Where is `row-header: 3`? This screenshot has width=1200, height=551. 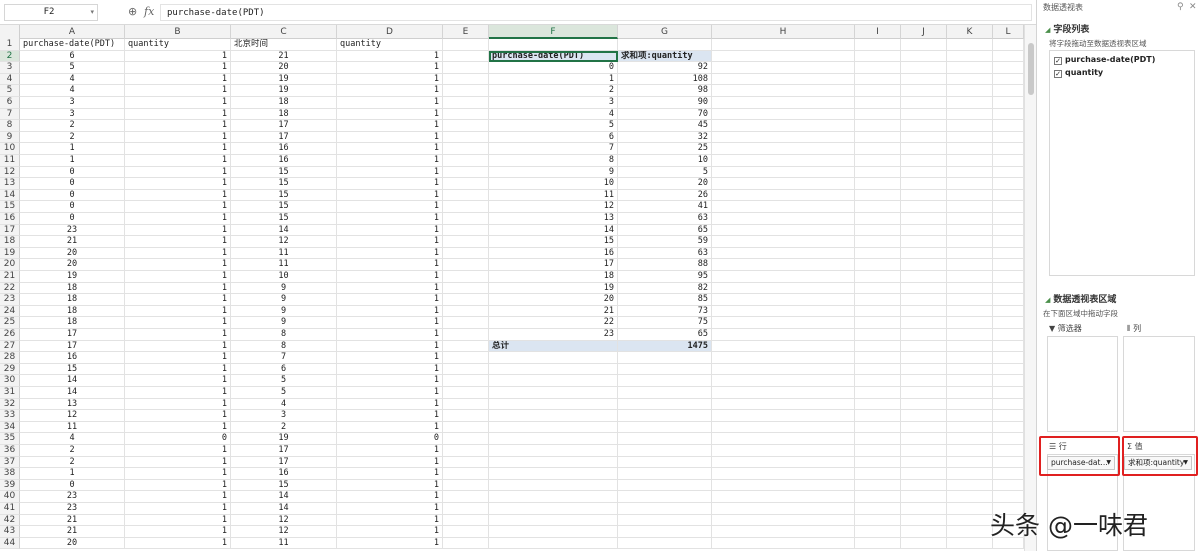 row-header: 3 is located at coordinates (10, 68).